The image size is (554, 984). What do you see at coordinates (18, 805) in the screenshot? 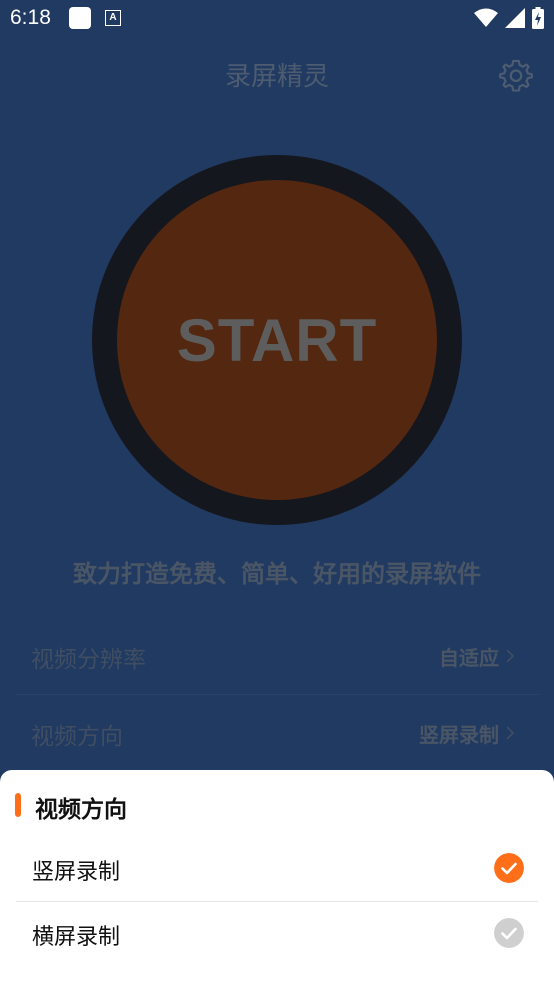
I see `sheet-title-accent` at bounding box center [18, 805].